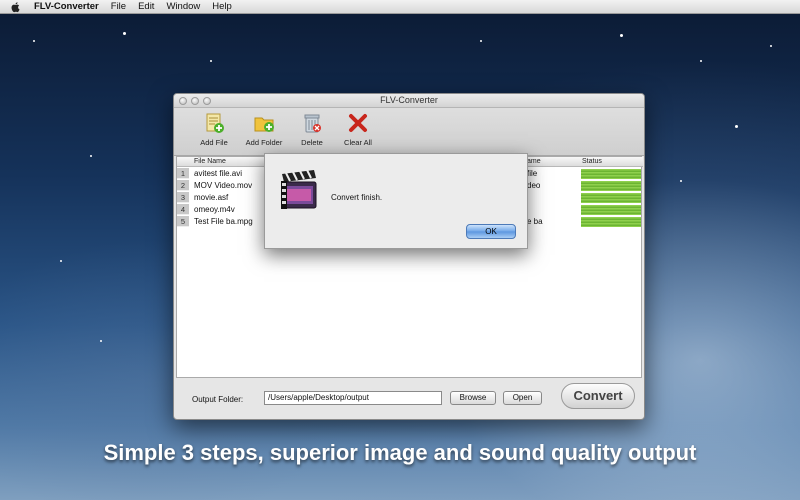  I want to click on open-button: Open, so click(522, 398).